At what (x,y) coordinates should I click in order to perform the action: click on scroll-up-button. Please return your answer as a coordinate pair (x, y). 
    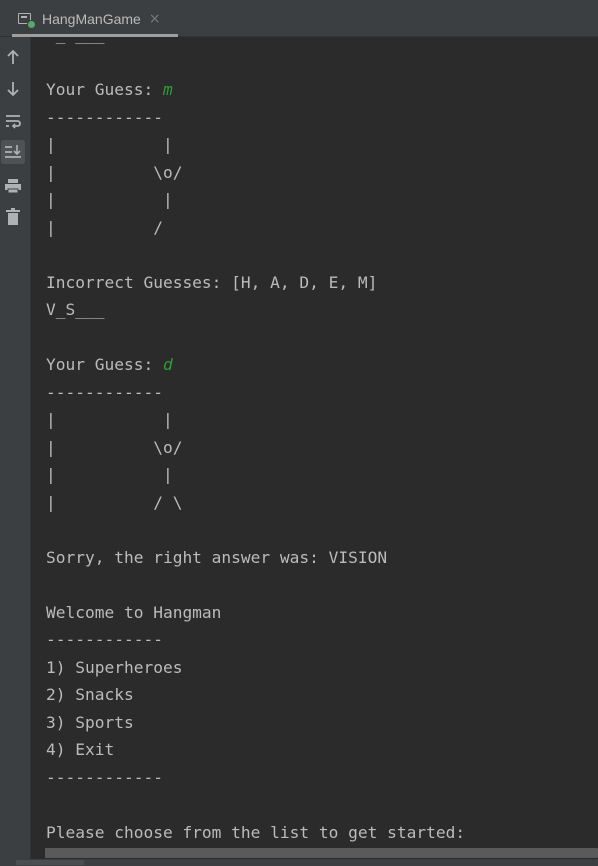
    Looking at the image, I should click on (13, 57).